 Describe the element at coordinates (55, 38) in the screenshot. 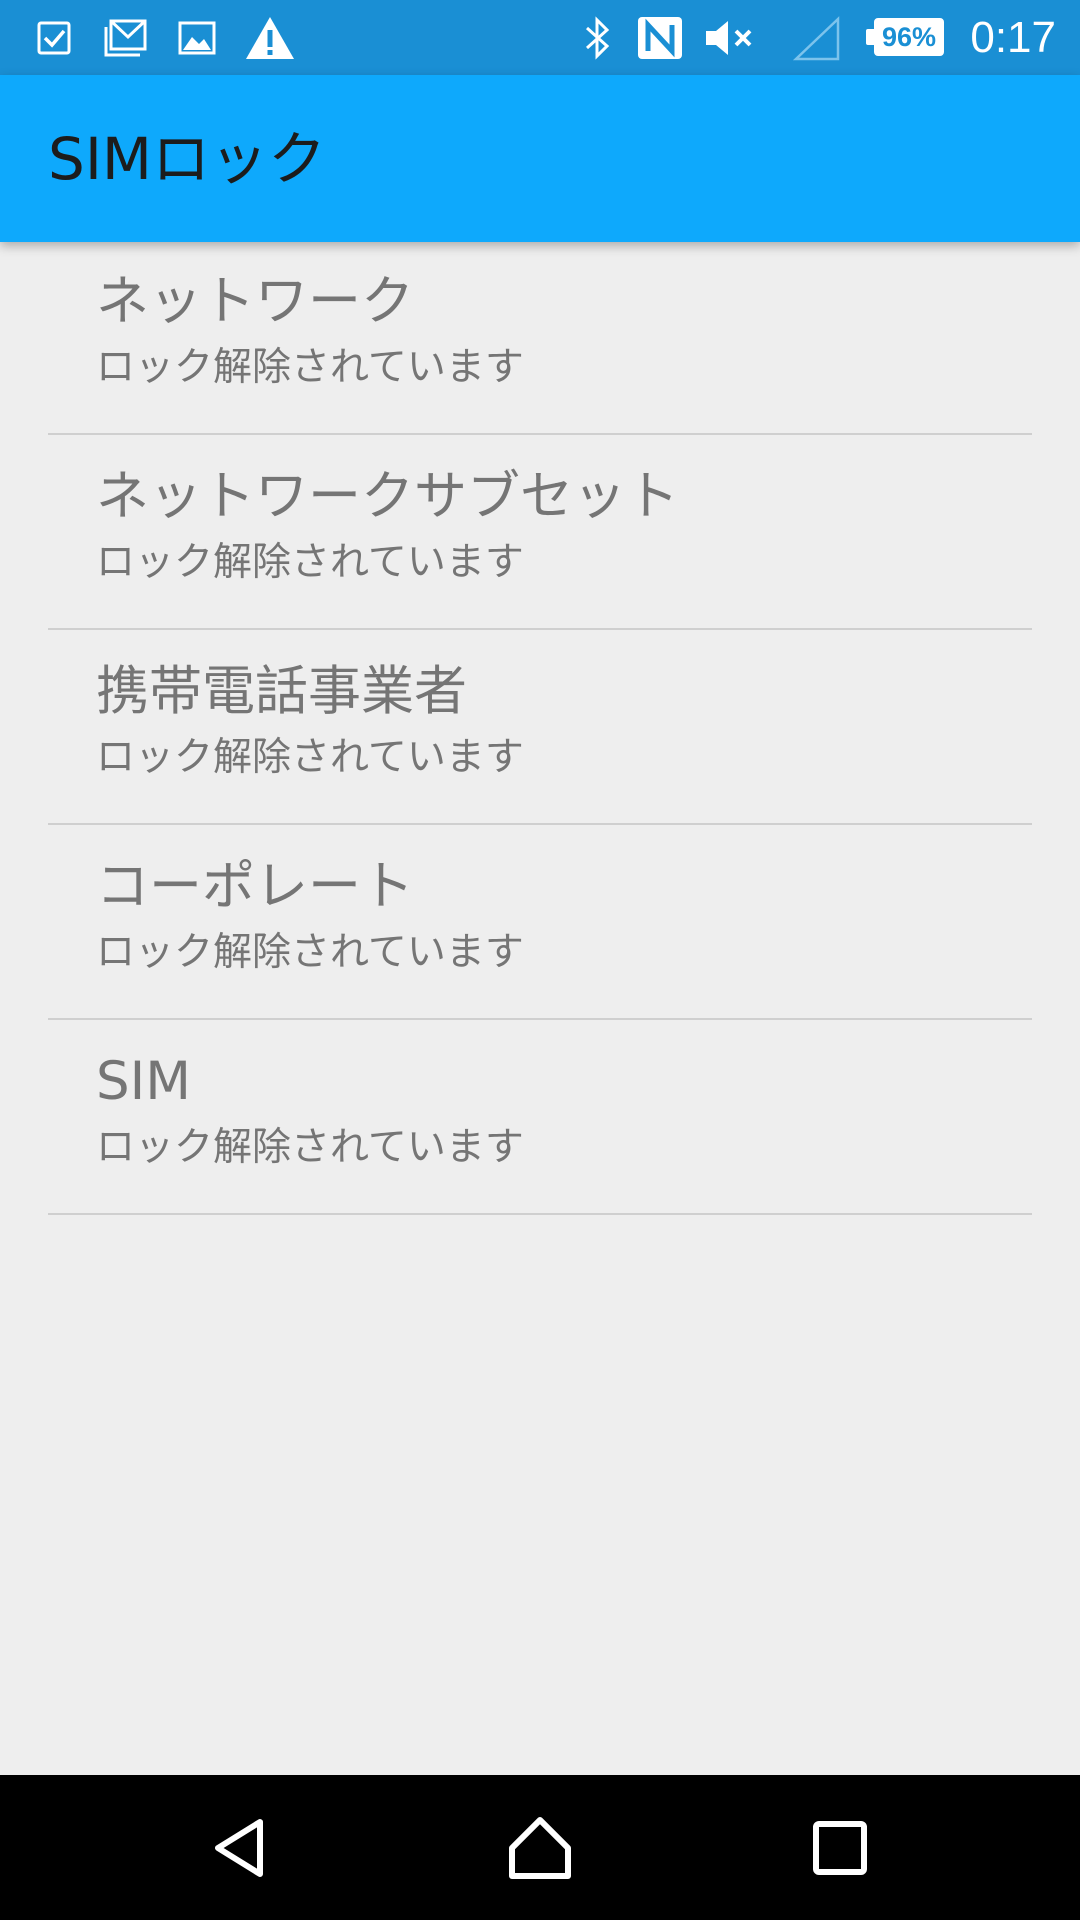

I see `checkbox-icon` at that location.